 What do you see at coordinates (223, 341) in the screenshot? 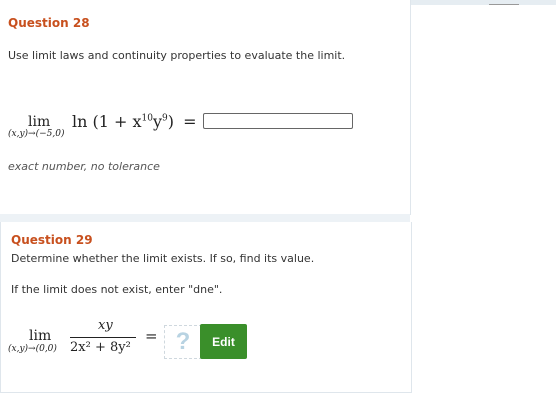
I see `edit-button: Edit` at bounding box center [223, 341].